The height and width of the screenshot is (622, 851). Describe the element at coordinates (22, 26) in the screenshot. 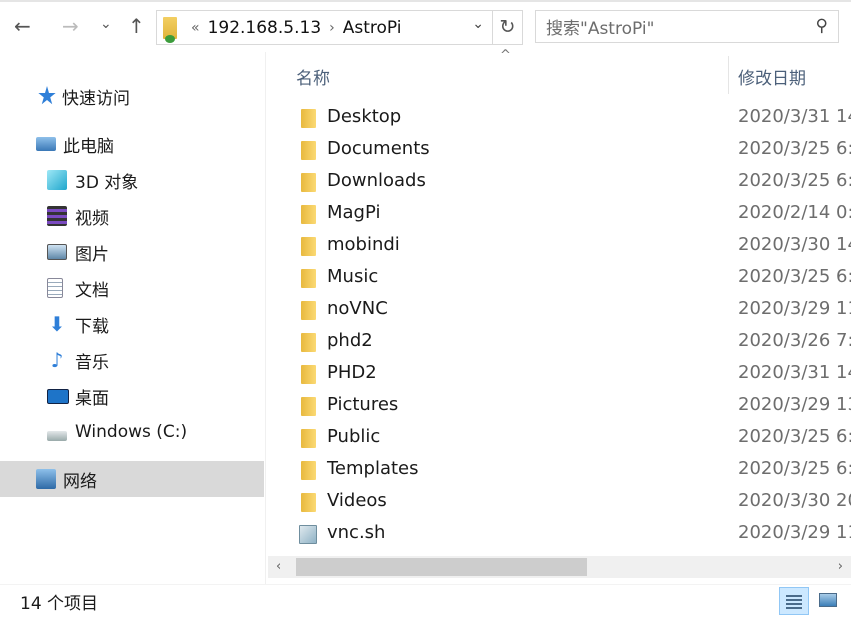

I see `back-button: ←` at that location.